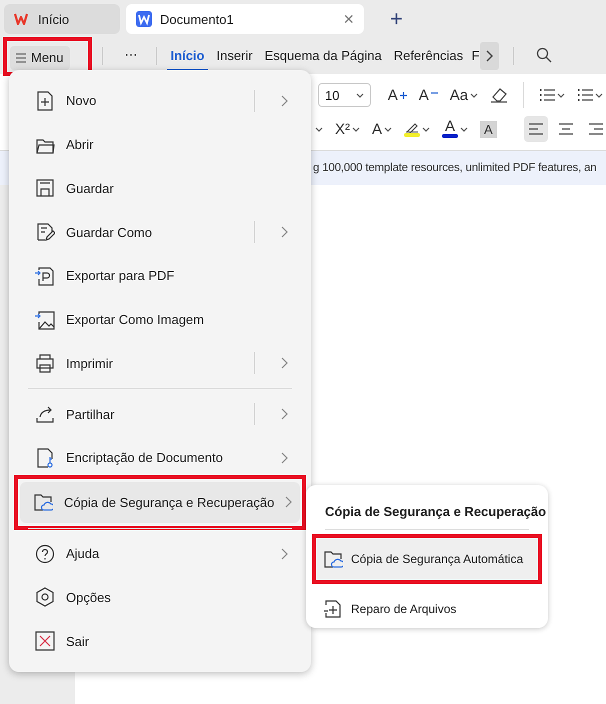 This screenshot has width=606, height=704. What do you see at coordinates (382, 129) in the screenshot?
I see `text-effect-button: A` at bounding box center [382, 129].